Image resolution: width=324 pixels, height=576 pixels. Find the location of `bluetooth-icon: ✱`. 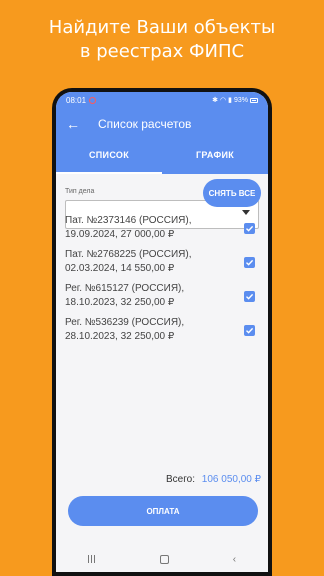

bluetooth-icon: ✱ is located at coordinates (215, 100).